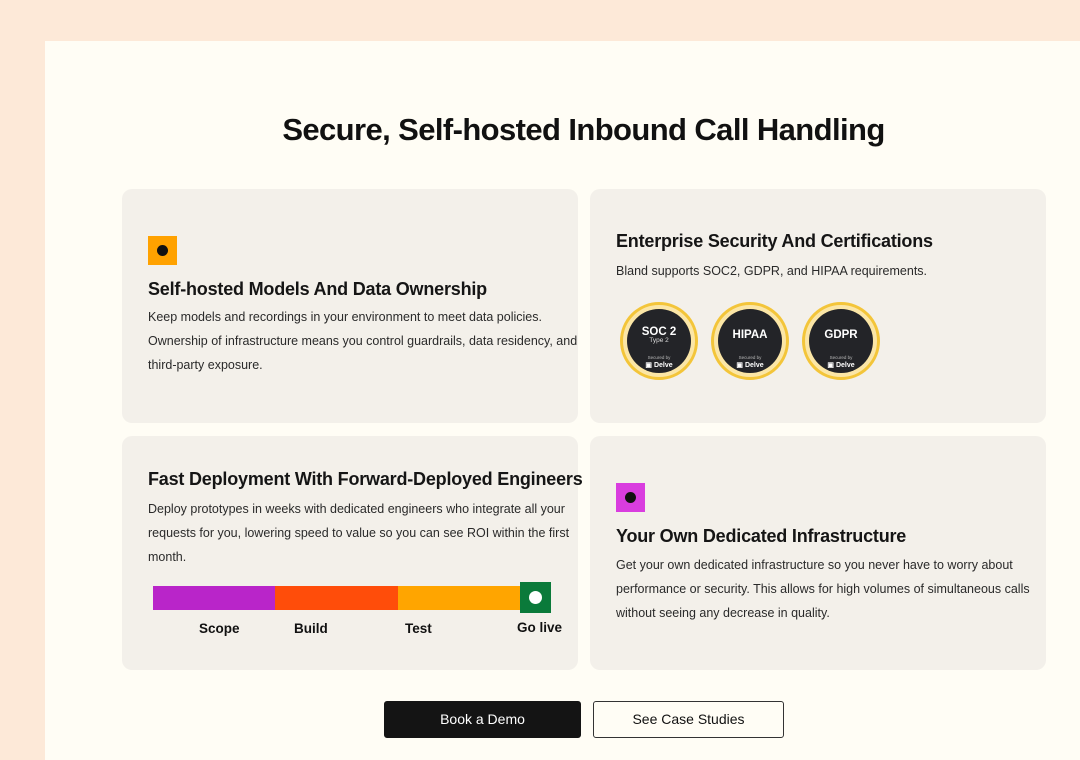 This screenshot has height=760, width=1080. Describe the element at coordinates (841, 335) in the screenshot. I see `badge-name: GDPR` at that location.